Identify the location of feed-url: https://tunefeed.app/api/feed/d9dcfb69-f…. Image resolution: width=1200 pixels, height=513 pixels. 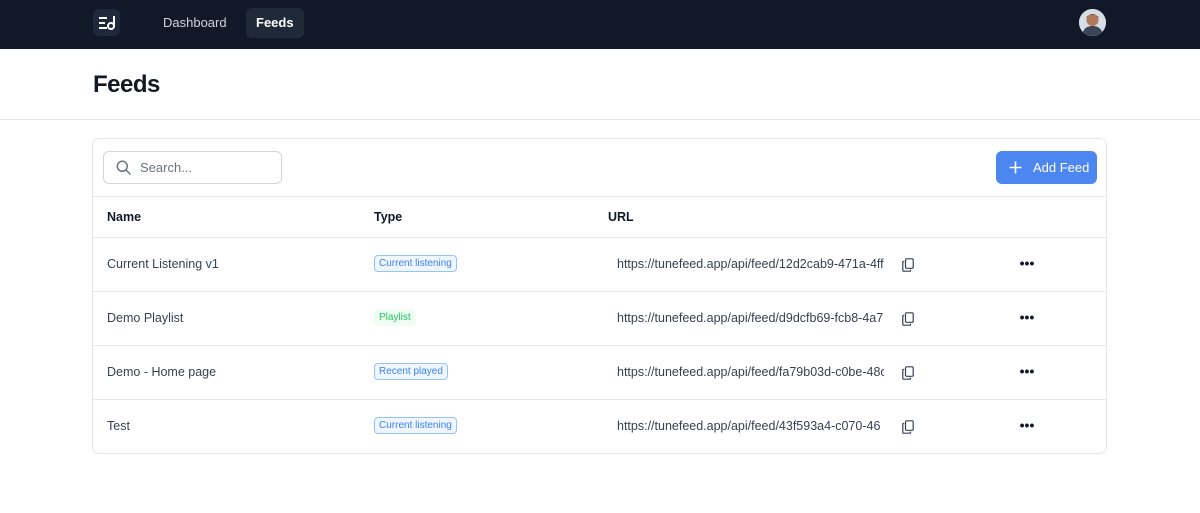
(750, 318).